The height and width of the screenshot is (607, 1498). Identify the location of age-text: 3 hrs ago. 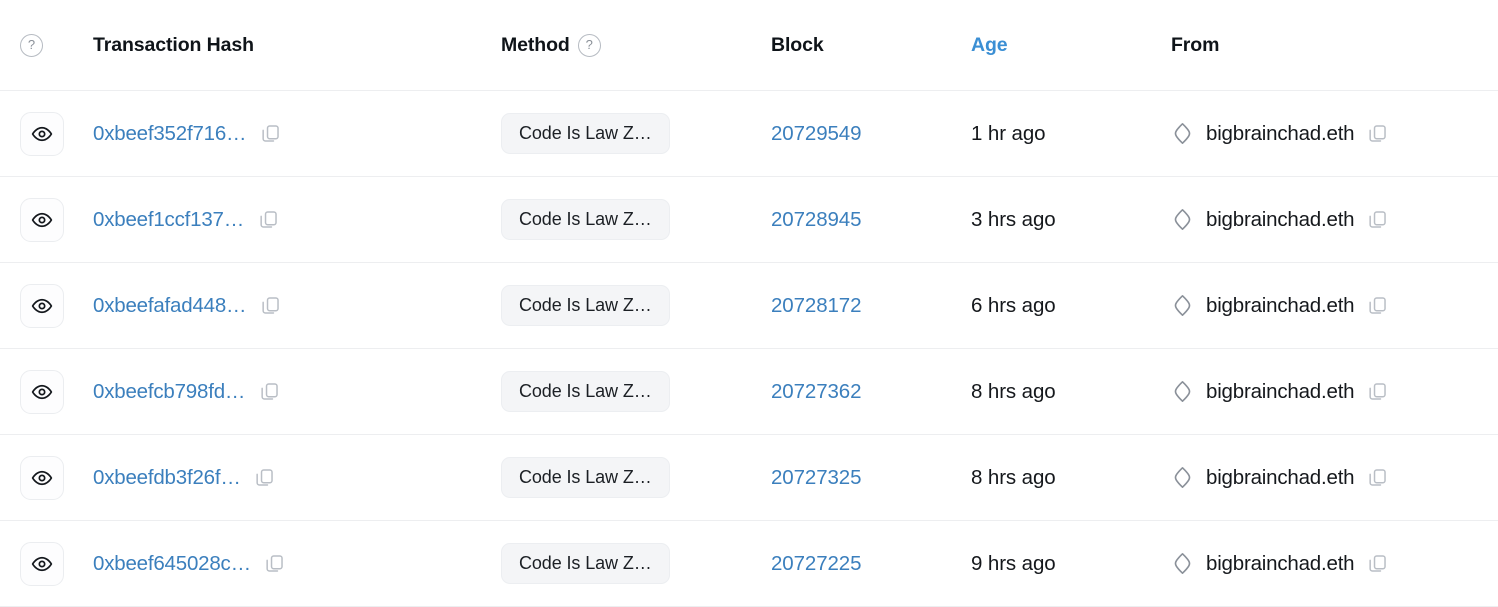
(1013, 219).